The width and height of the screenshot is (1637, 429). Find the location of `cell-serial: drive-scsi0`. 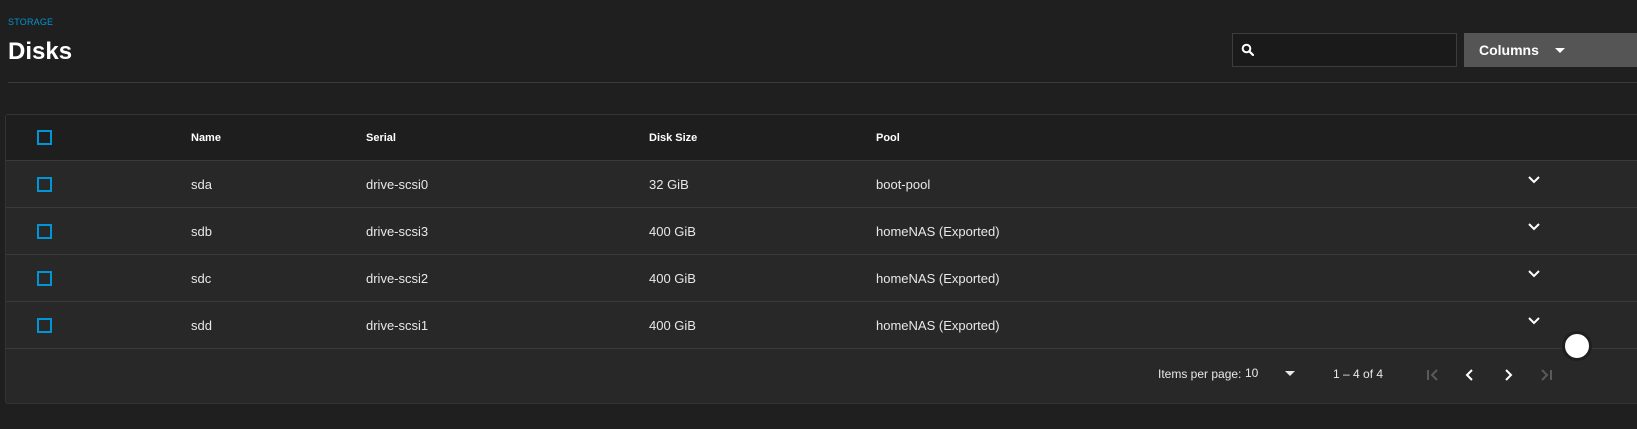

cell-serial: drive-scsi0 is located at coordinates (397, 184).